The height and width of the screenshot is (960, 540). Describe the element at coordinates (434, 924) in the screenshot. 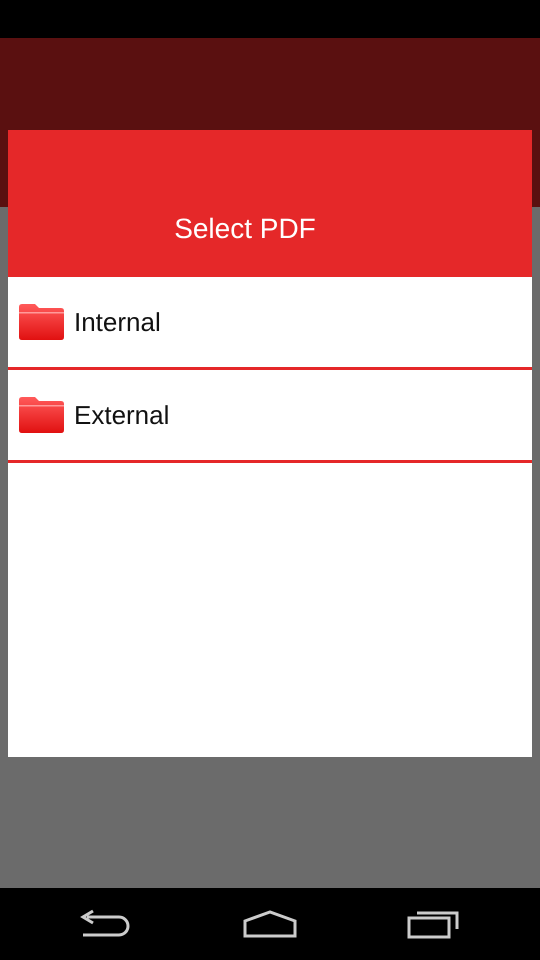

I see `recent-apps-button` at that location.